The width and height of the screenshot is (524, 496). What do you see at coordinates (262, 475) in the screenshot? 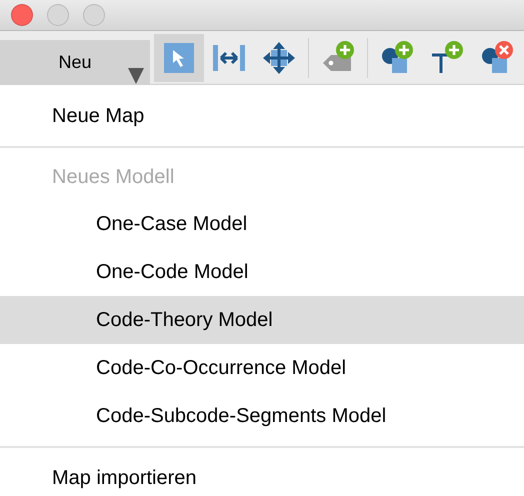
I see `menu-item: Map importieren` at bounding box center [262, 475].